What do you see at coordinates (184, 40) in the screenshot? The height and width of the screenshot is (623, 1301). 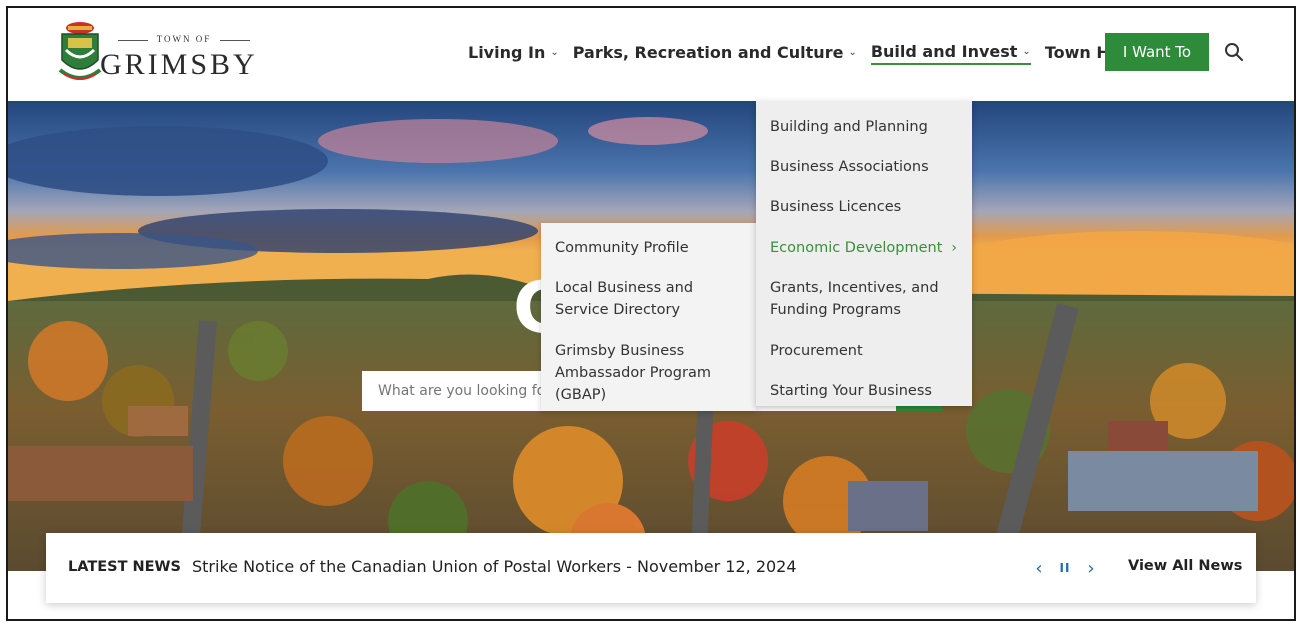 I see `logo-town-of: TOWN OF` at bounding box center [184, 40].